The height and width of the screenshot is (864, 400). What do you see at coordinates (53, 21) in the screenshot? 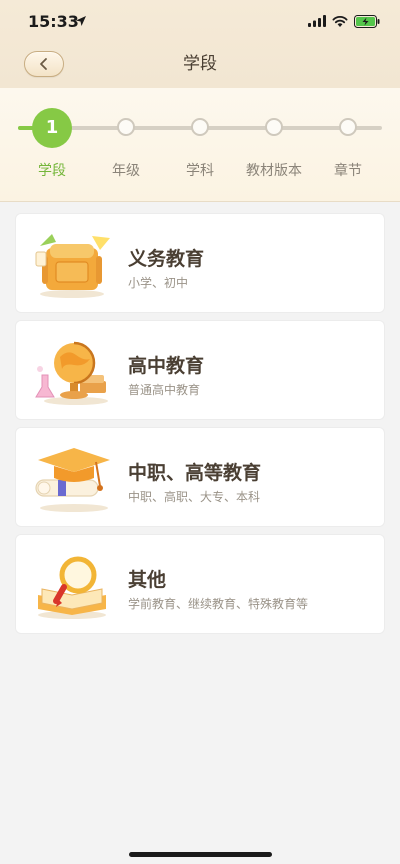
I see `status-time: 15:33` at bounding box center [53, 21].